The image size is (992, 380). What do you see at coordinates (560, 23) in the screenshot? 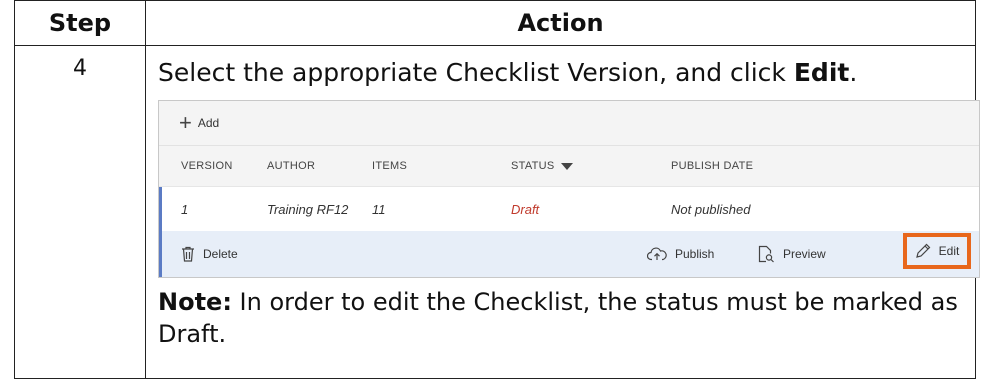
I see `action-header: Action` at bounding box center [560, 23].